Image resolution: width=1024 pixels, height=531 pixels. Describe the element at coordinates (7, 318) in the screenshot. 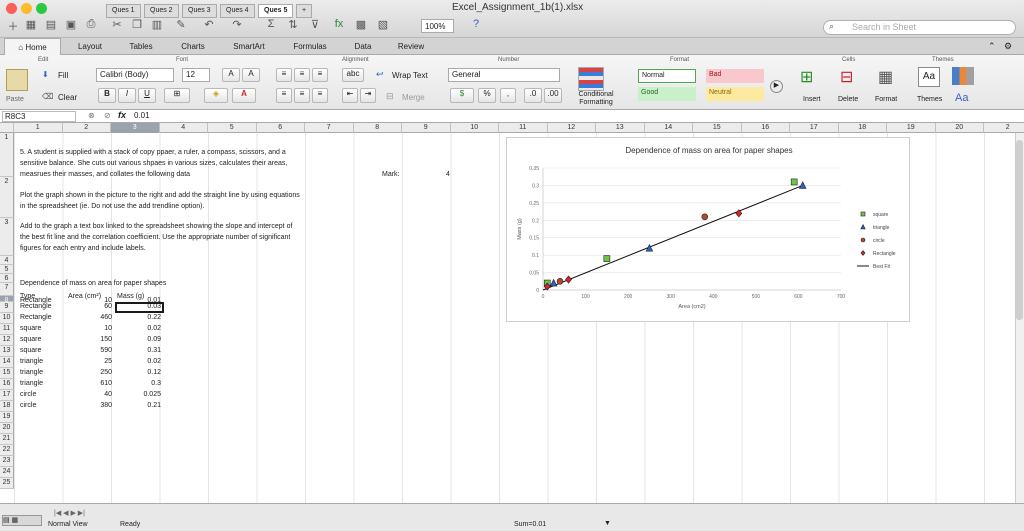

I see `row-header: 10` at that location.